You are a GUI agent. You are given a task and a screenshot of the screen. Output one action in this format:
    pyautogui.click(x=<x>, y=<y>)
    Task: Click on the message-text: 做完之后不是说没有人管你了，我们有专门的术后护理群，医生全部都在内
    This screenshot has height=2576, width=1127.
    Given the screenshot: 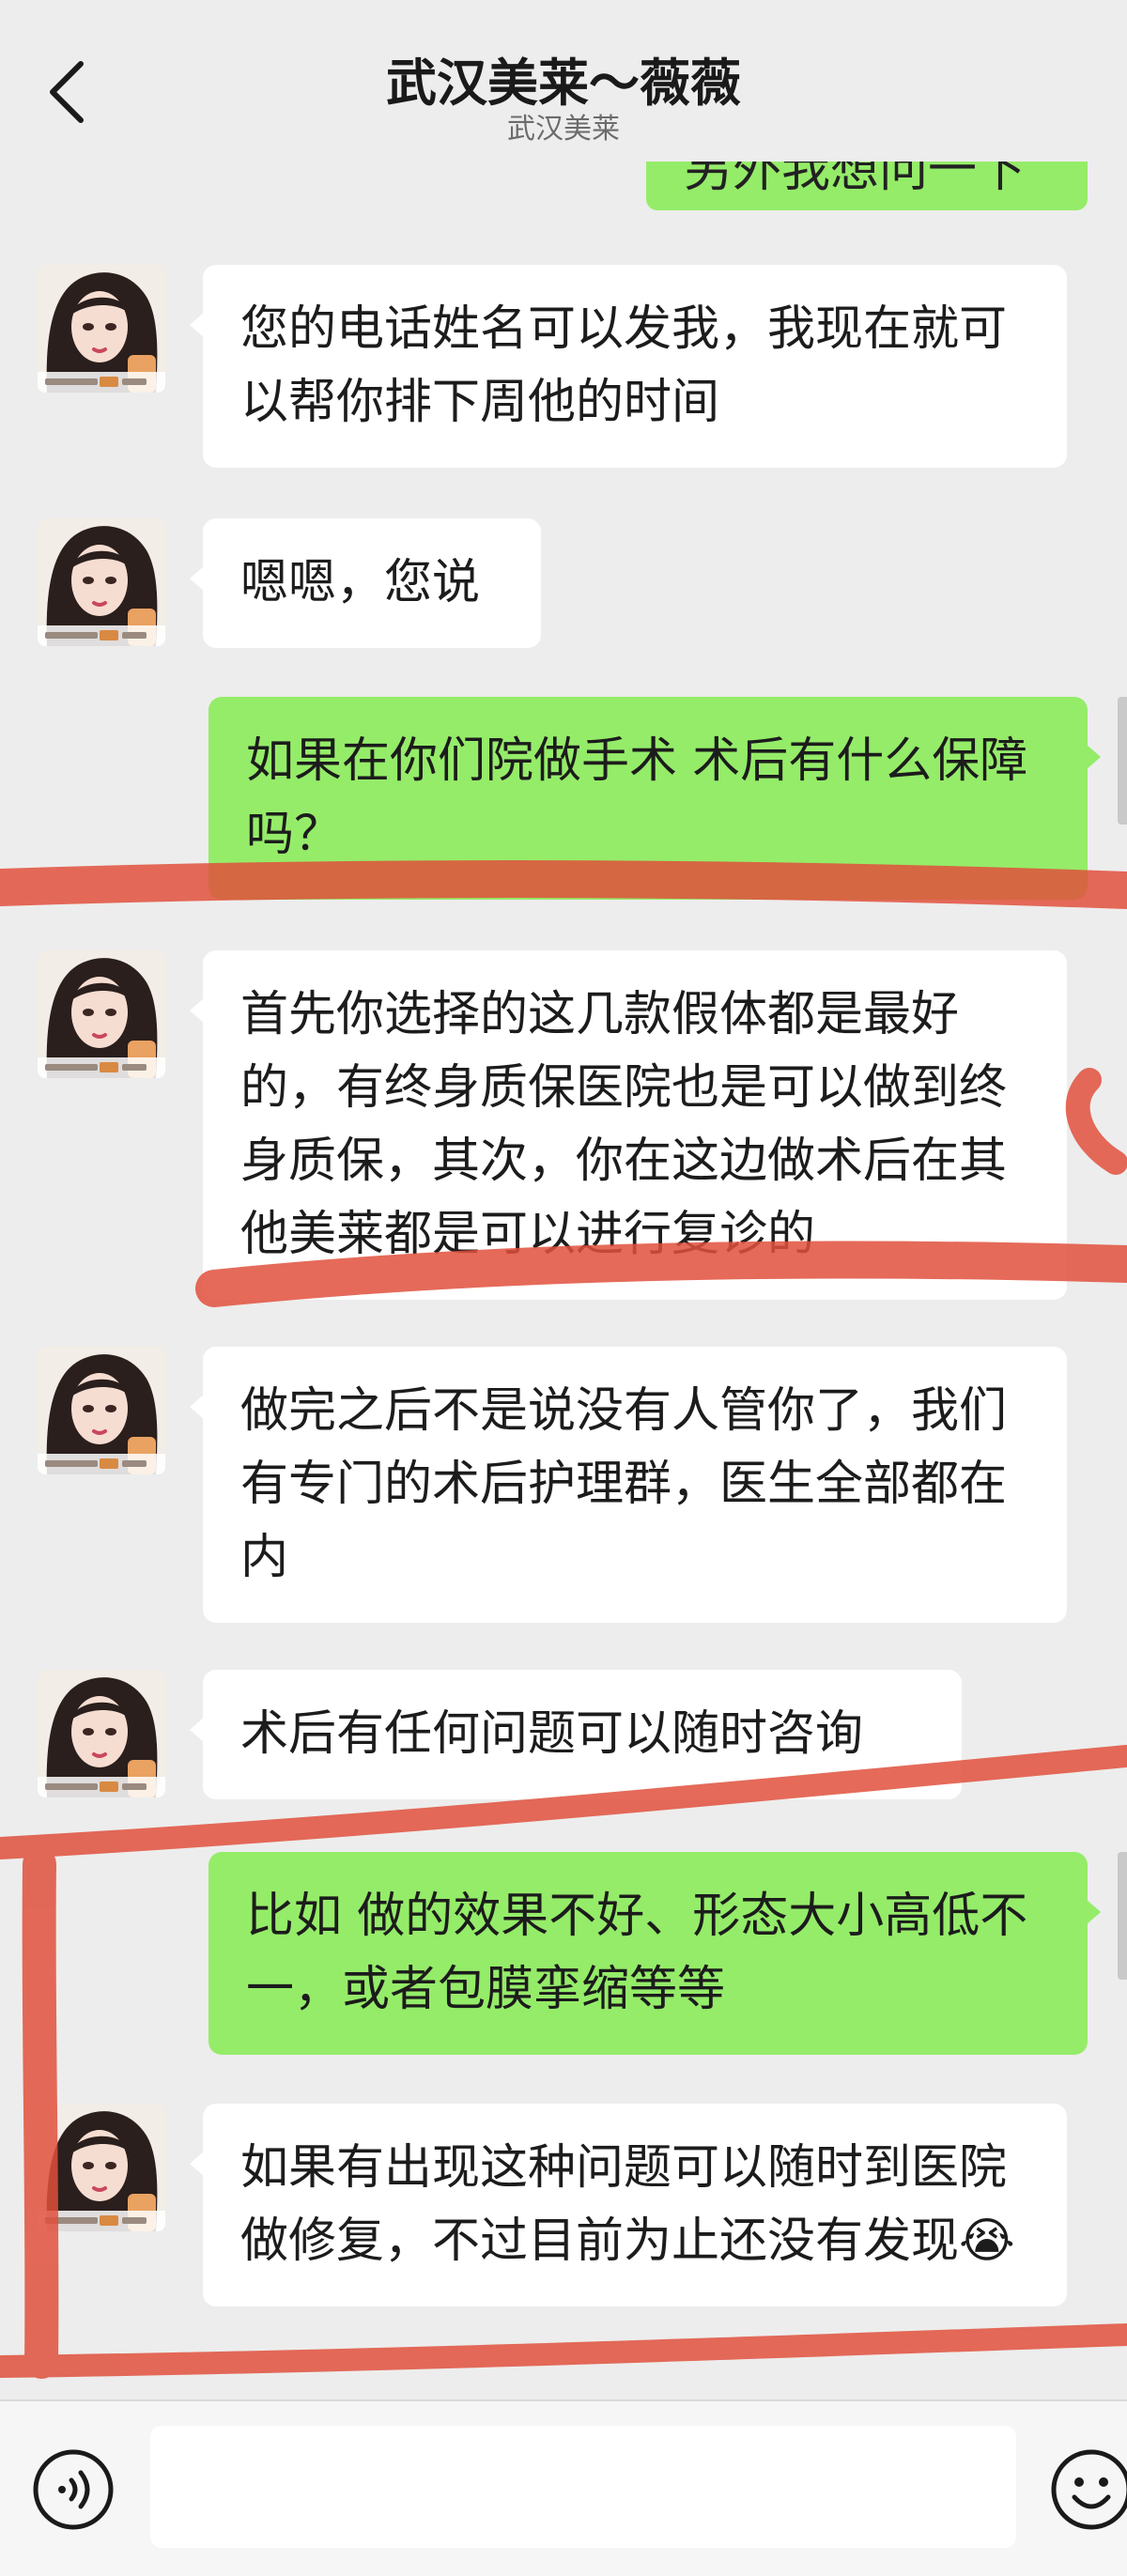 What is the action you would take?
    pyautogui.click(x=624, y=1484)
    